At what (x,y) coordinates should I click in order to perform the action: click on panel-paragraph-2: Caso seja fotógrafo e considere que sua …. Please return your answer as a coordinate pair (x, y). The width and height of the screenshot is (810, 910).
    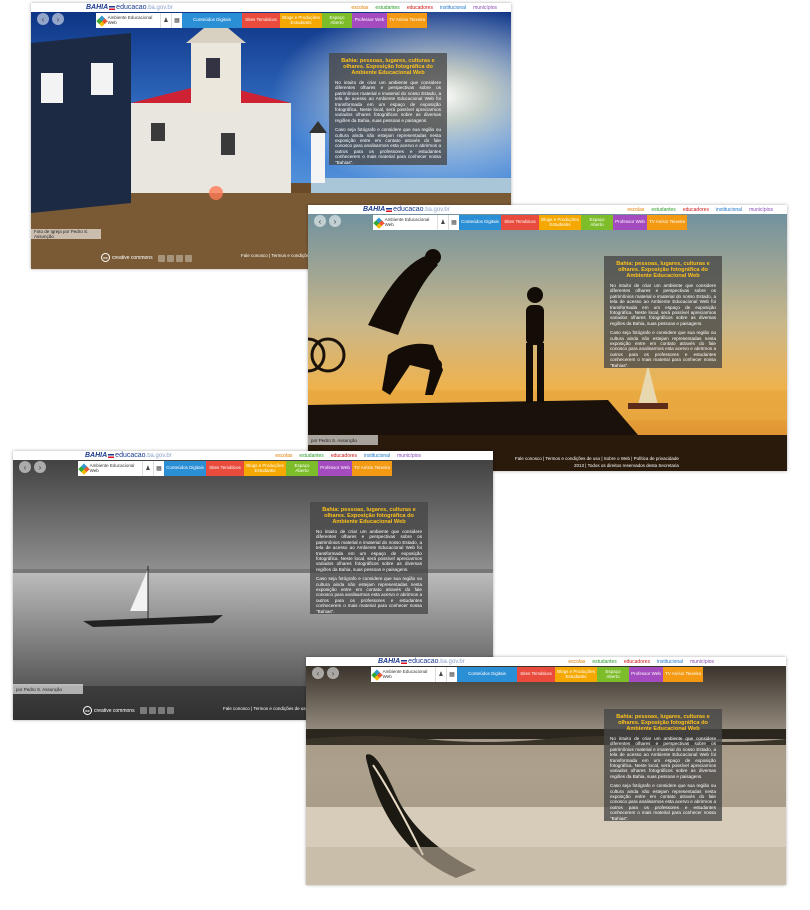
    Looking at the image, I should click on (663, 349).